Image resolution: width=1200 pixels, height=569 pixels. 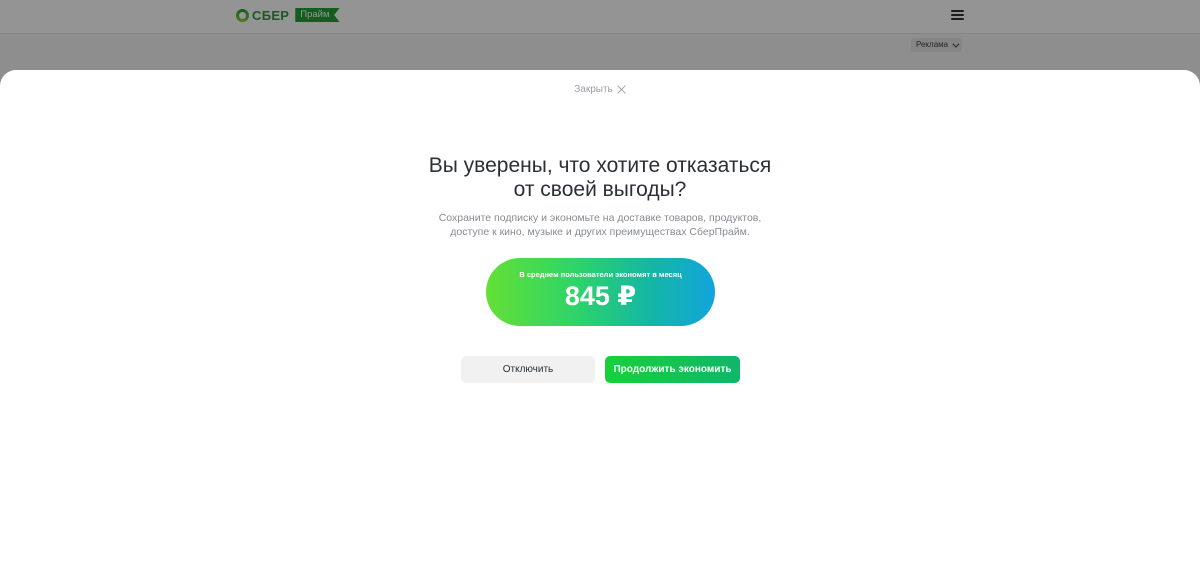 I want to click on close-label: Закрыть, so click(x=593, y=89).